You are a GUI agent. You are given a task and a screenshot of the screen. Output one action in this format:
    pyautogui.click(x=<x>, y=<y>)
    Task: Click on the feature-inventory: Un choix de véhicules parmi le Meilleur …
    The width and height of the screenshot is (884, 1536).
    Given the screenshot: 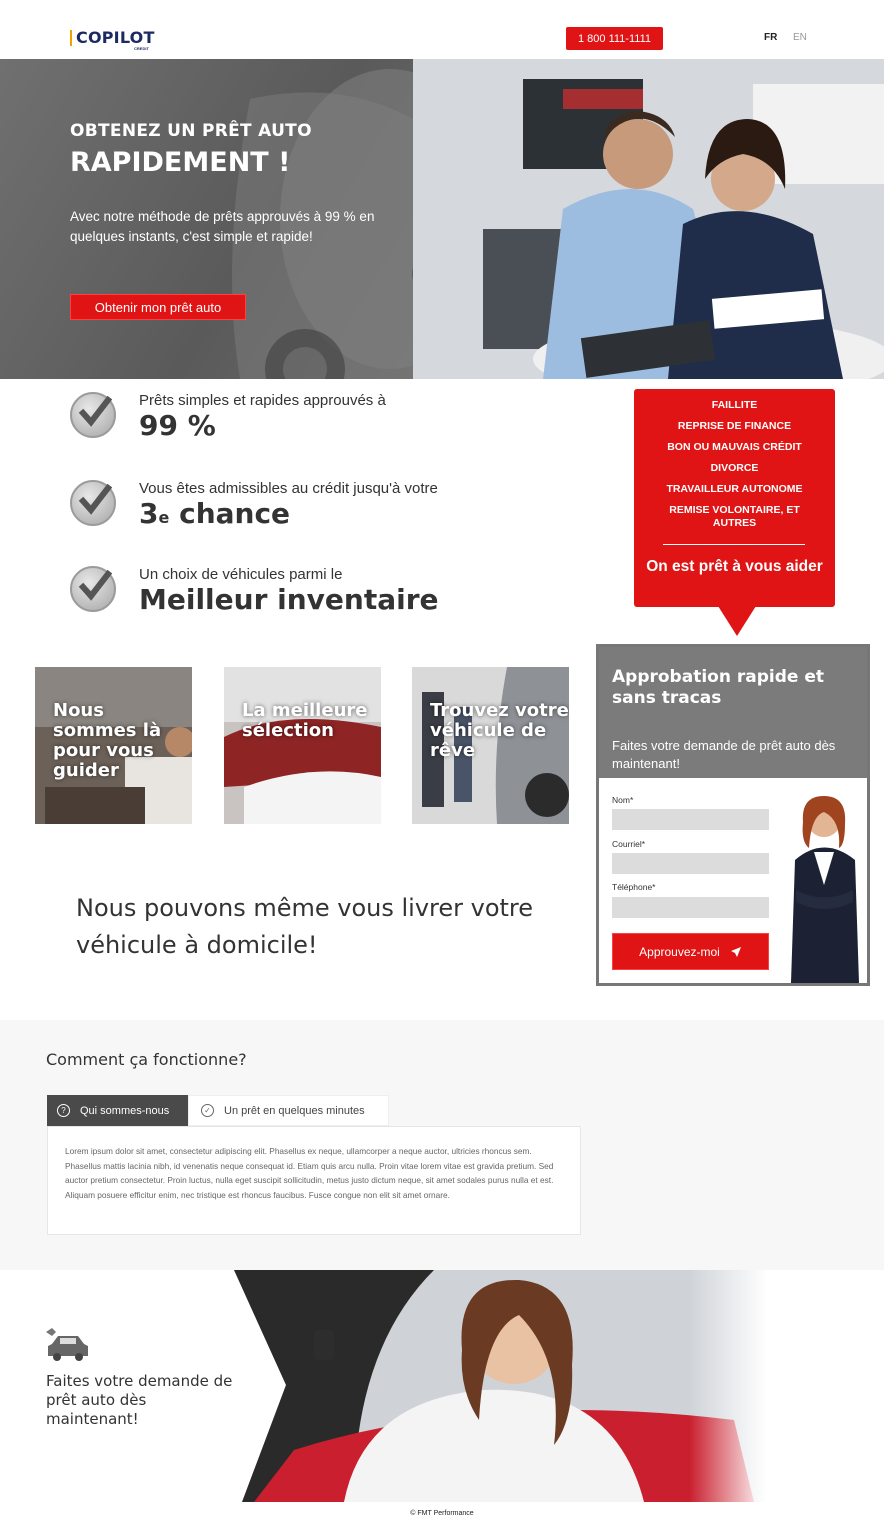 What is the action you would take?
    pyautogui.click(x=300, y=596)
    